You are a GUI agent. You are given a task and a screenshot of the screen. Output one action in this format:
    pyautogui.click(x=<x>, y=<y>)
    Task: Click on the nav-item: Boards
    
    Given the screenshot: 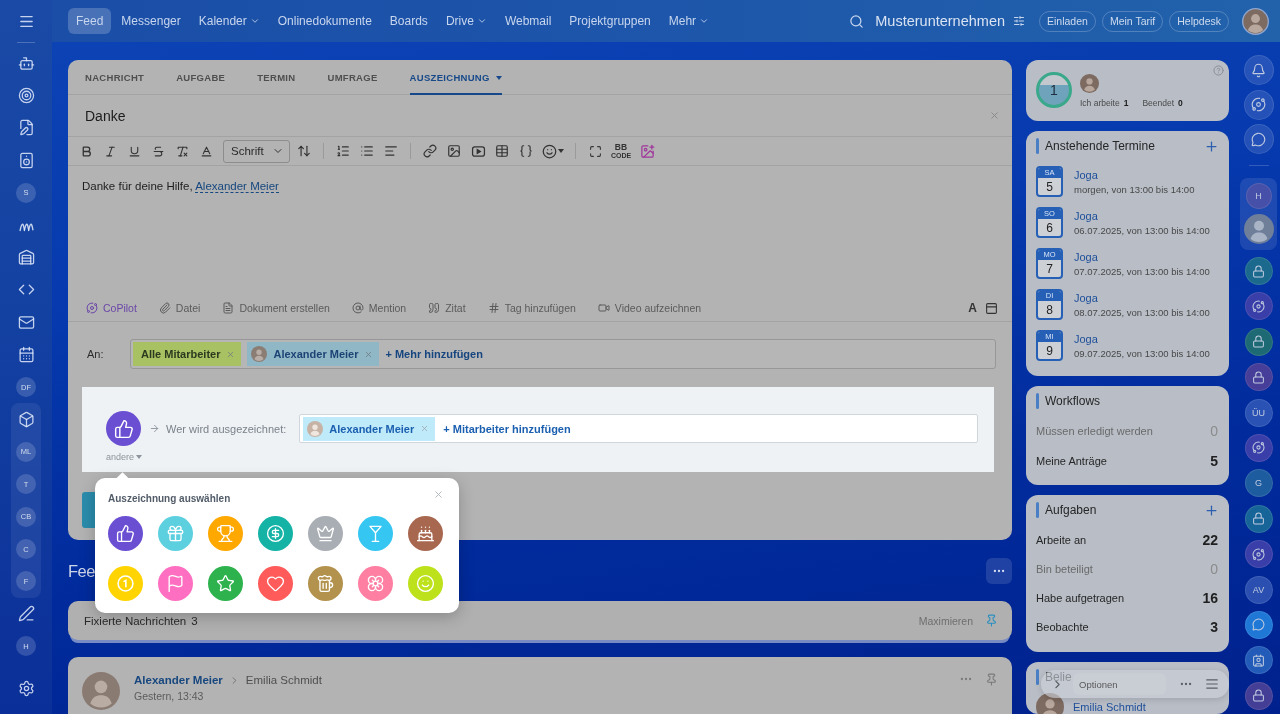 What is the action you would take?
    pyautogui.click(x=408, y=21)
    